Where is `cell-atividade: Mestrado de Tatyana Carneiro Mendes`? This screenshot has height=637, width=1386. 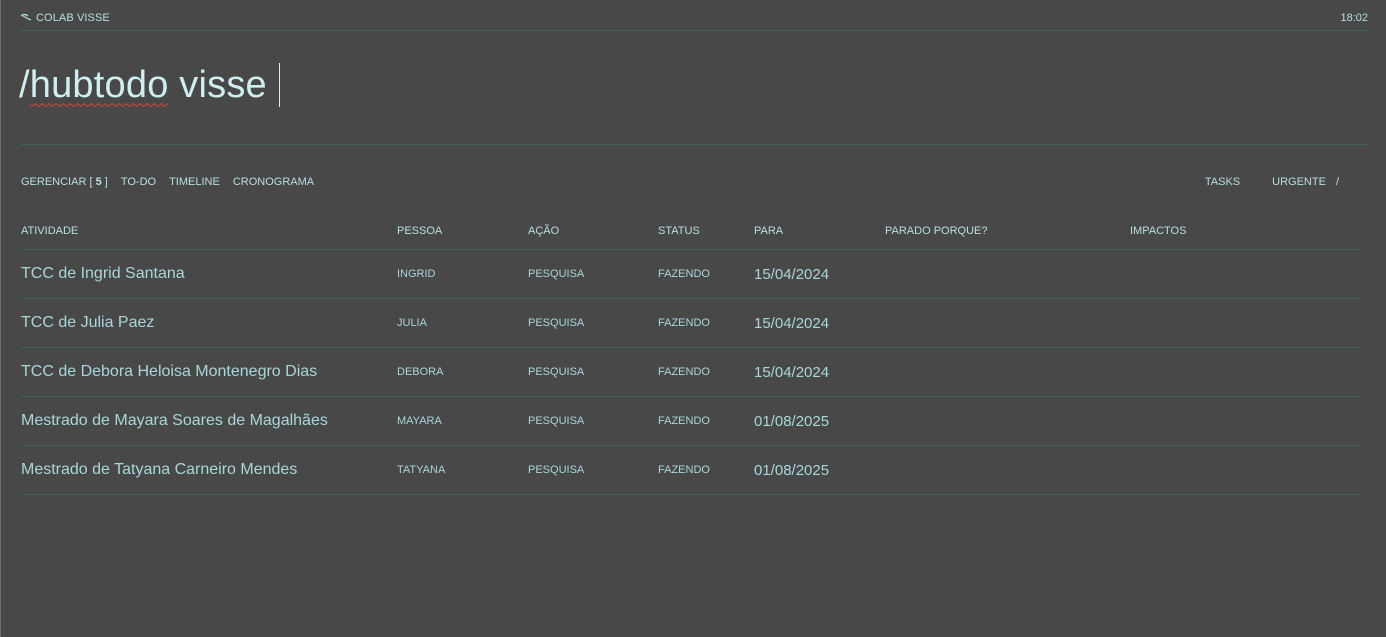
cell-atividade: Mestrado de Tatyana Carneiro Mendes is located at coordinates (209, 470).